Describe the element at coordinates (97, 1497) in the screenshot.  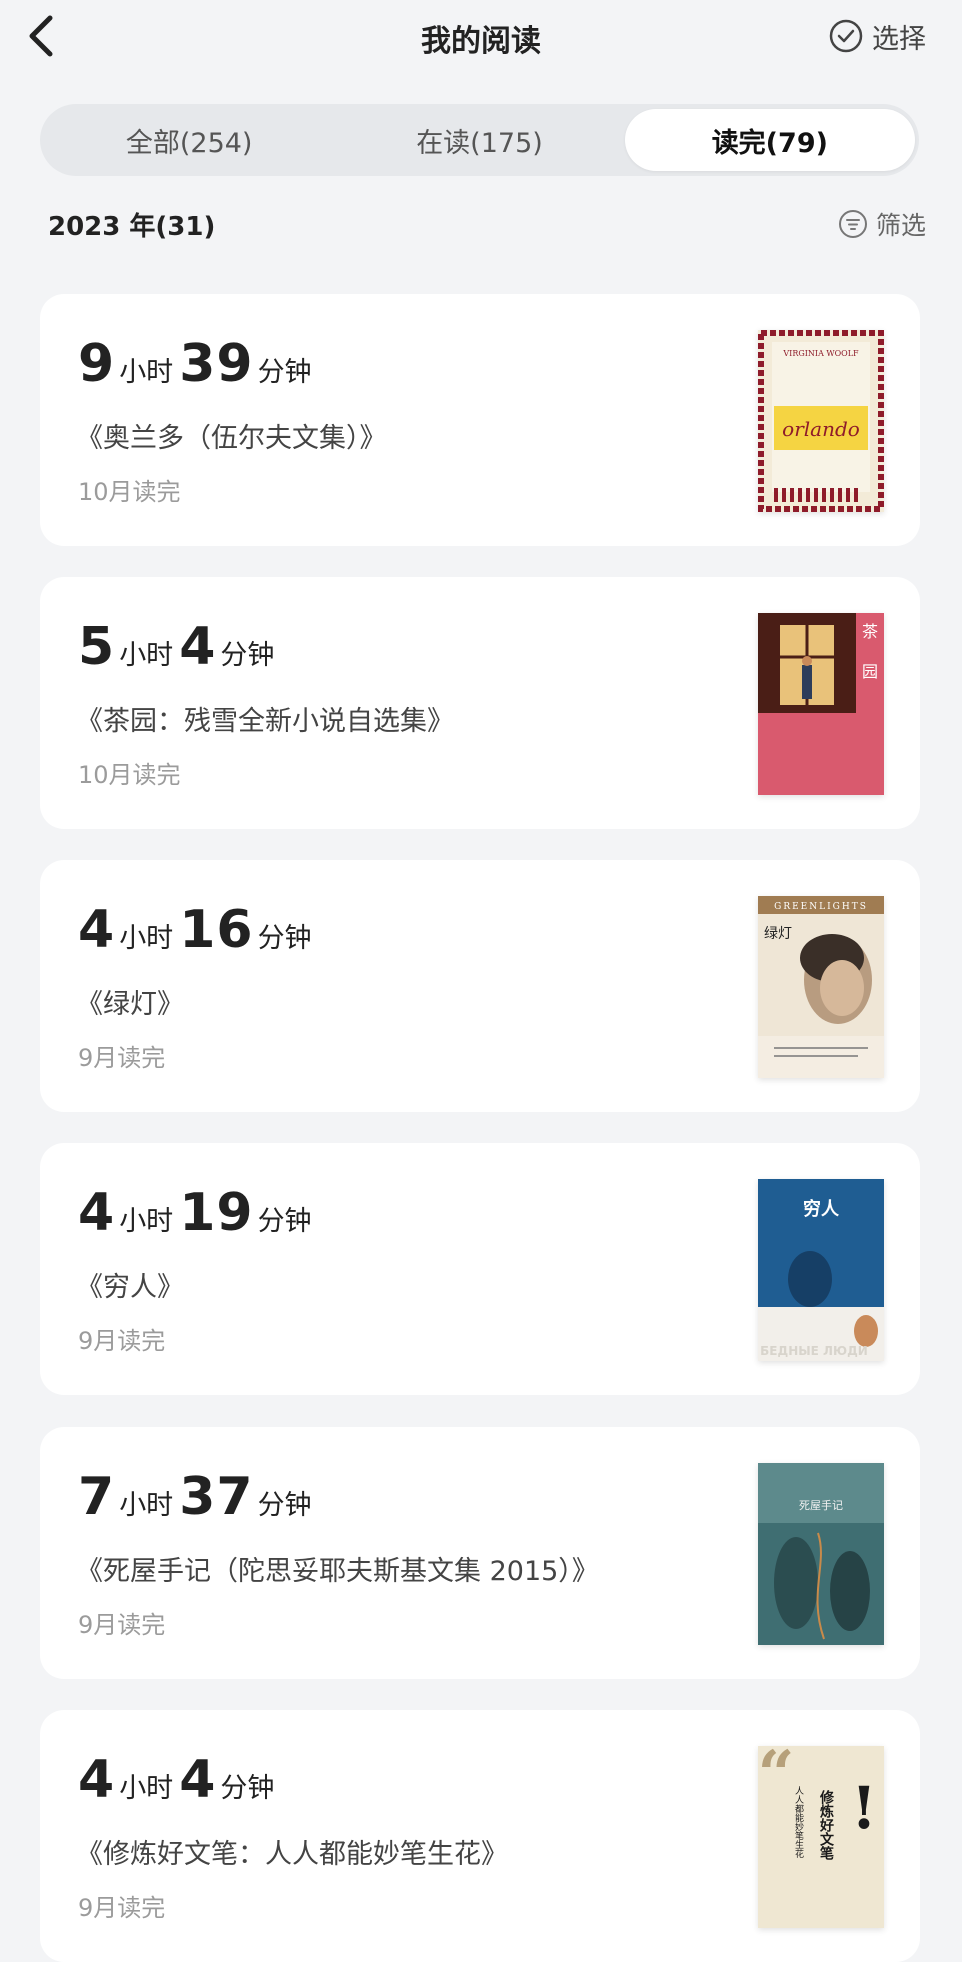
I see `hours-value: 7` at that location.